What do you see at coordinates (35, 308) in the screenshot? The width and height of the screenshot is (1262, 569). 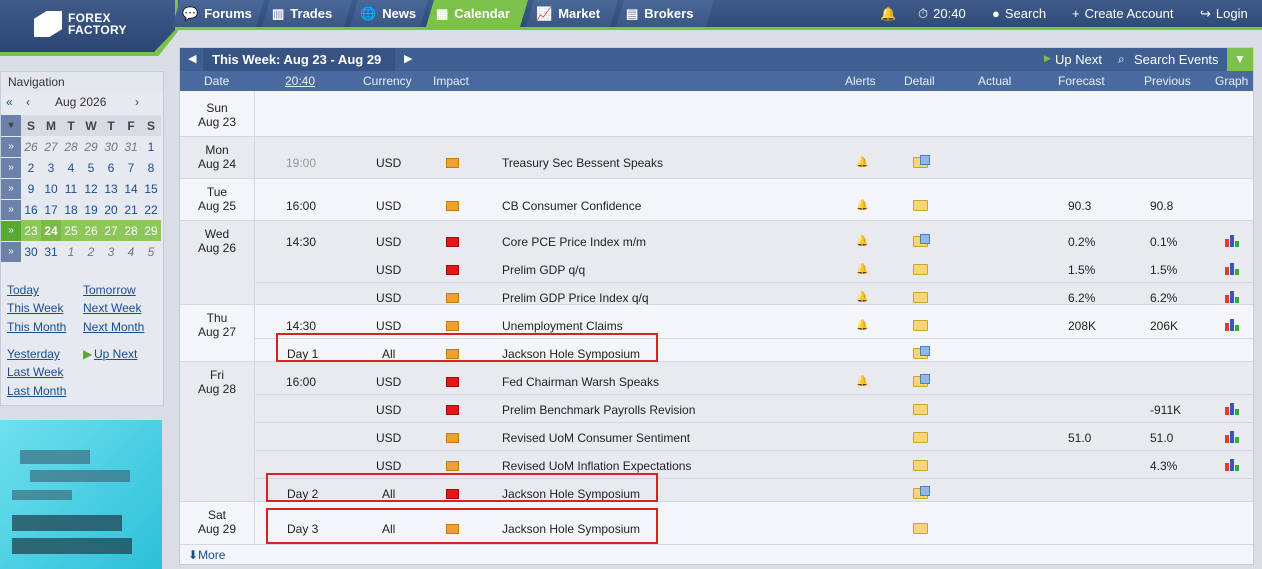 I see `this-week-link: This Week` at bounding box center [35, 308].